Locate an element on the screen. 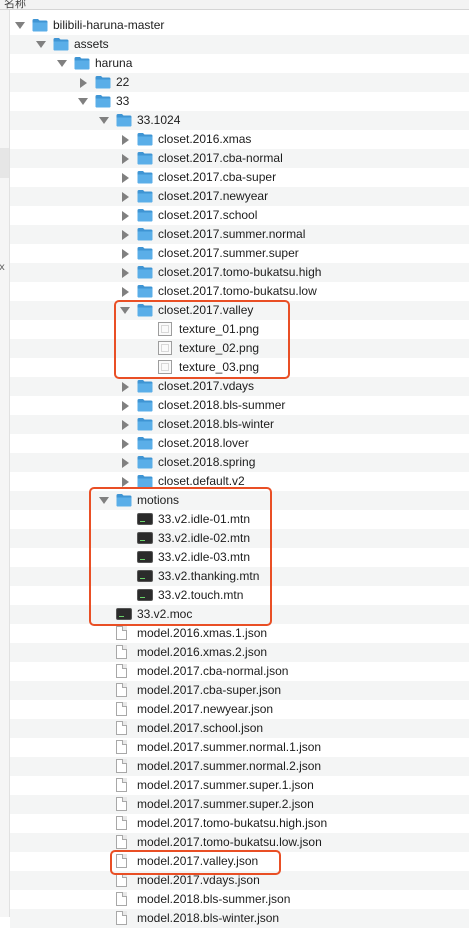  file-row: model.2018.bls-winter.json is located at coordinates (239, 918).